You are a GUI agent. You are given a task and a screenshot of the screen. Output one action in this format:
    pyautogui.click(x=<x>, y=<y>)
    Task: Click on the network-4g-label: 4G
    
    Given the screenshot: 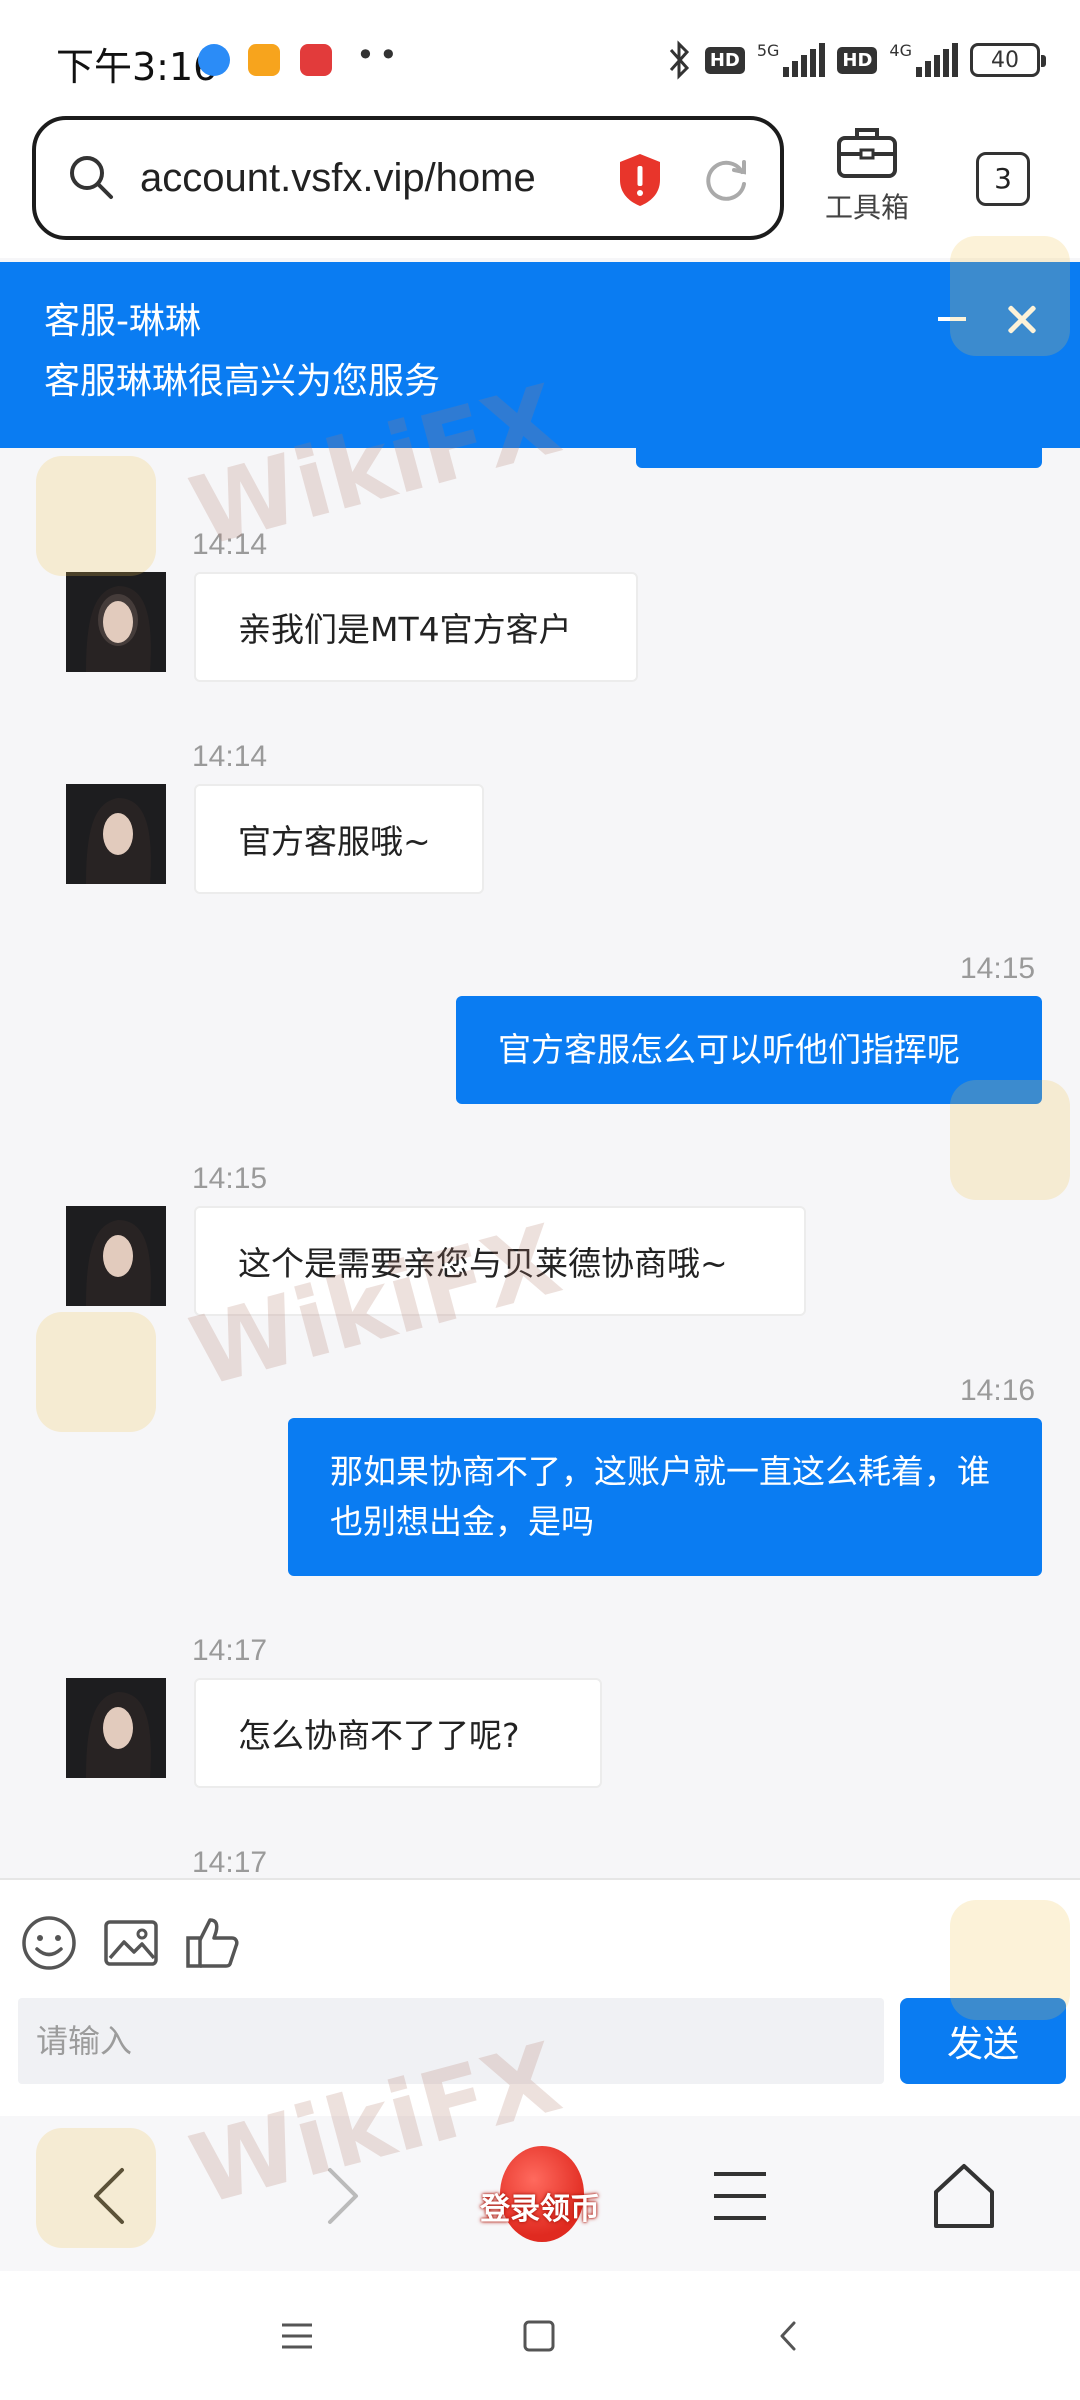 What is the action you would take?
    pyautogui.click(x=900, y=50)
    